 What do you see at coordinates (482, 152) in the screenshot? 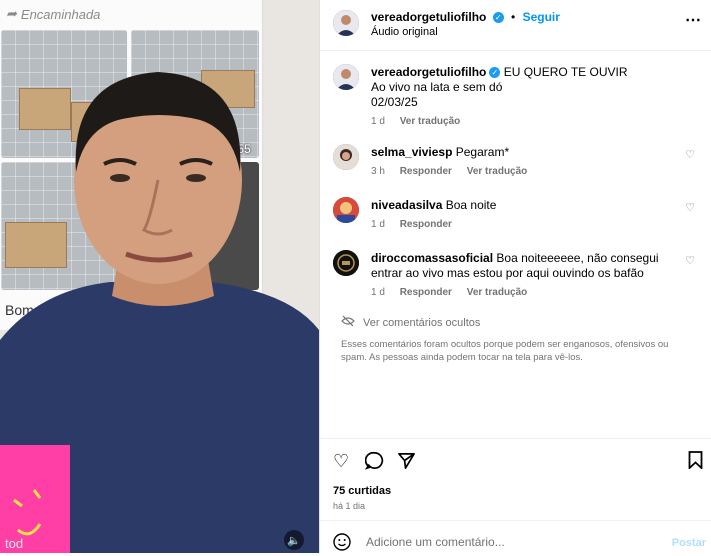
I see `comment-text: Pegaram*` at bounding box center [482, 152].